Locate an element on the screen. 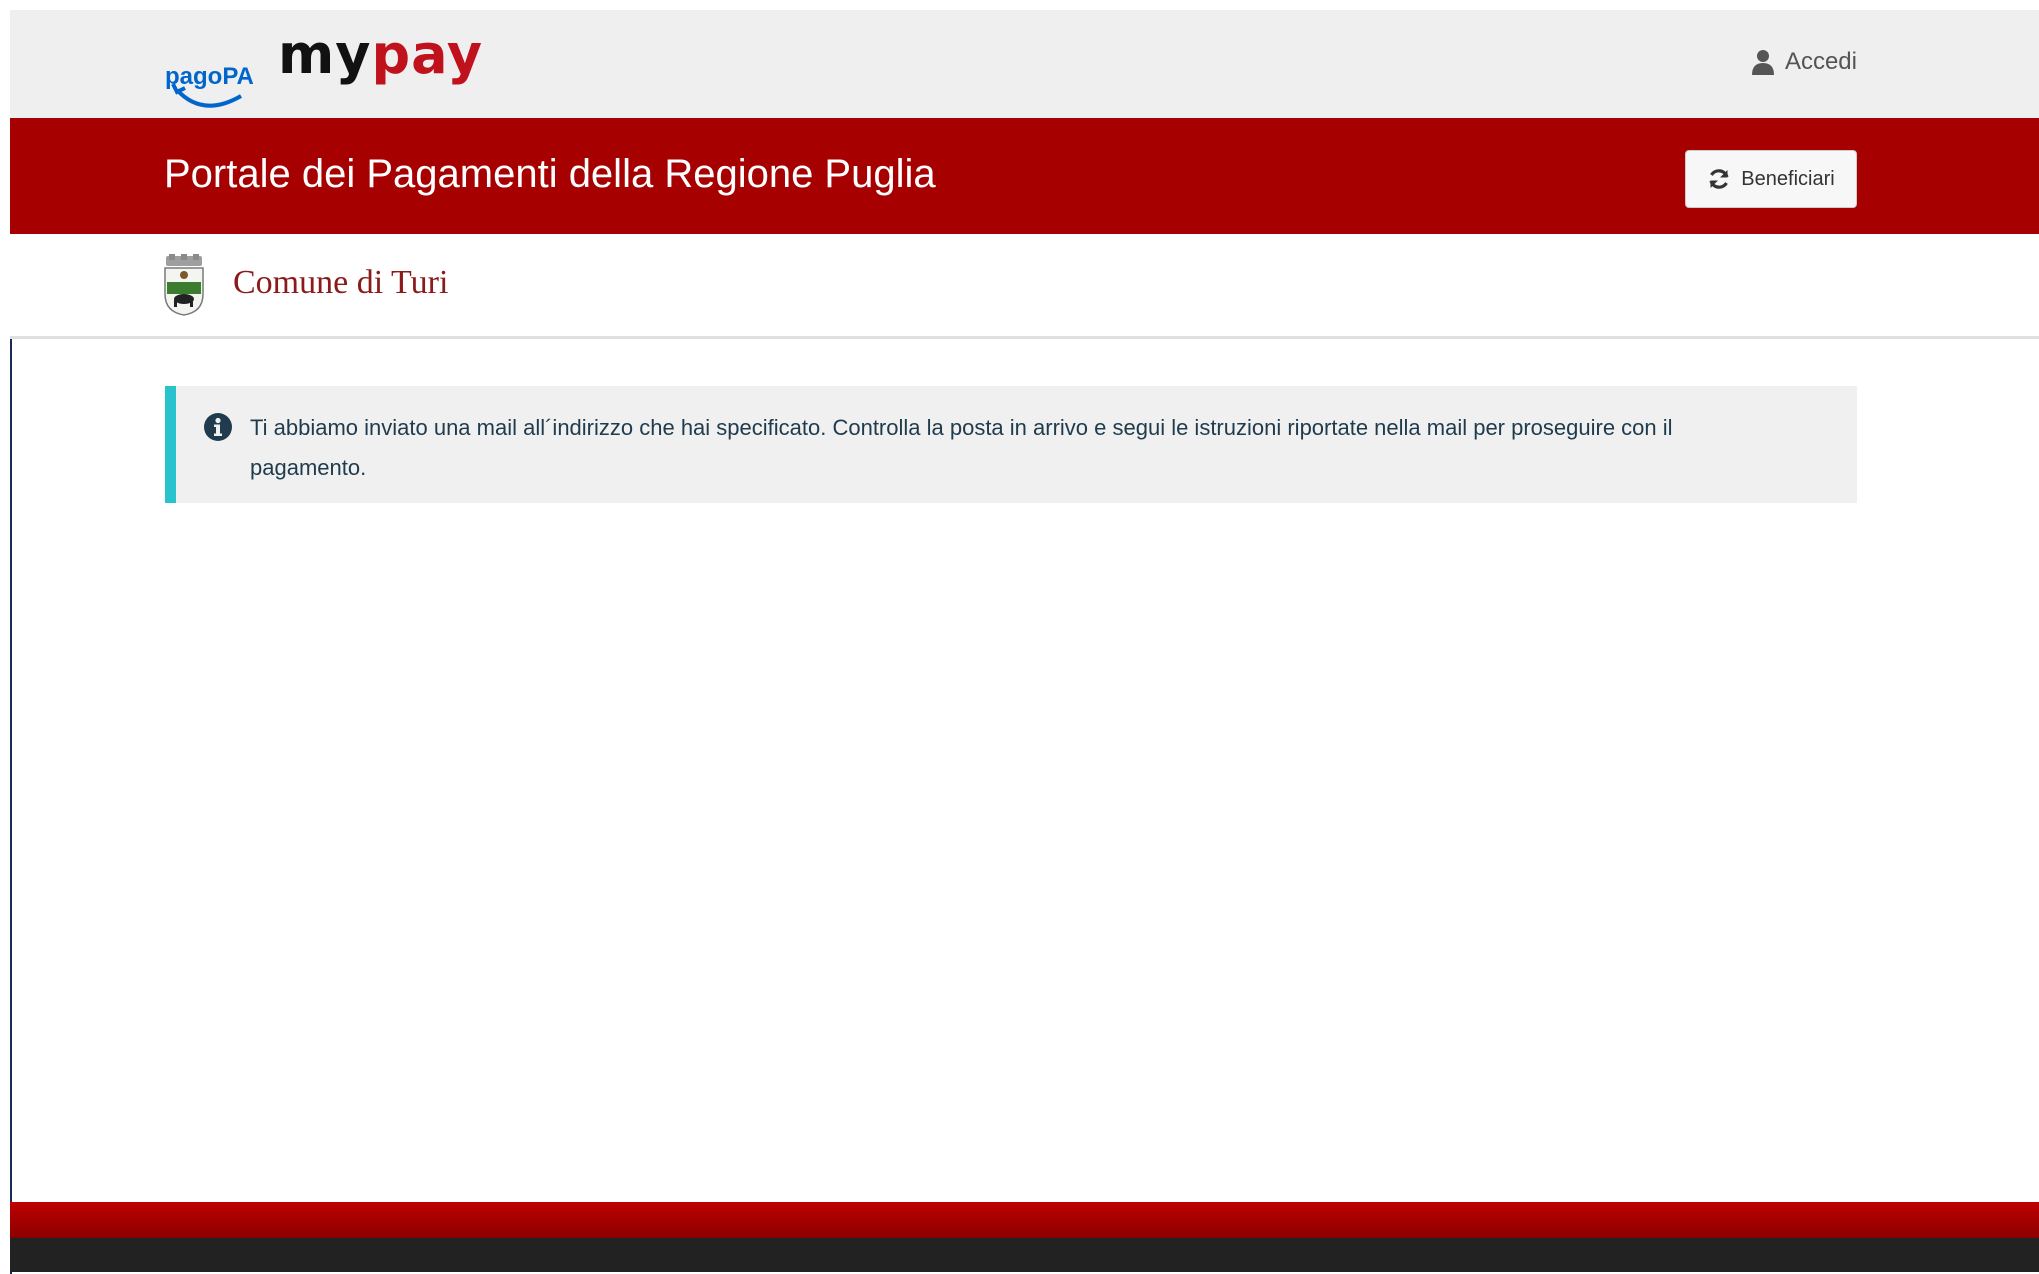 This screenshot has height=1274, width=2039. footer-band is located at coordinates (1024, 1220).